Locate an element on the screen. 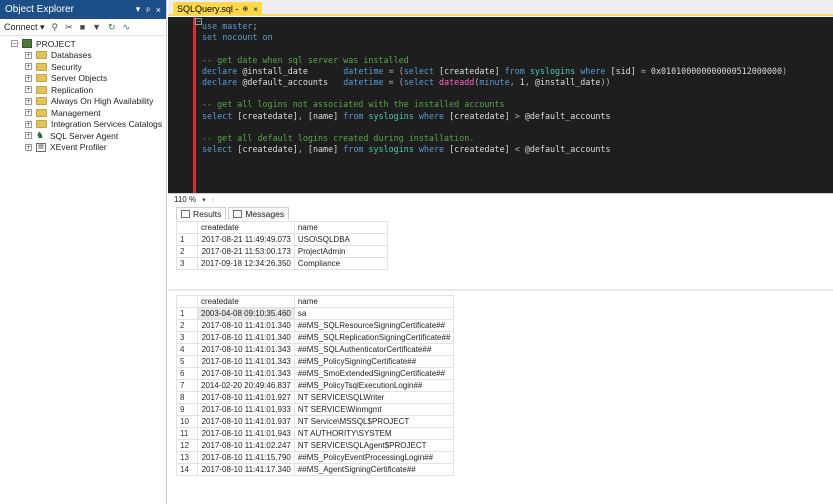  collapse-icon: − is located at coordinates (14, 44).